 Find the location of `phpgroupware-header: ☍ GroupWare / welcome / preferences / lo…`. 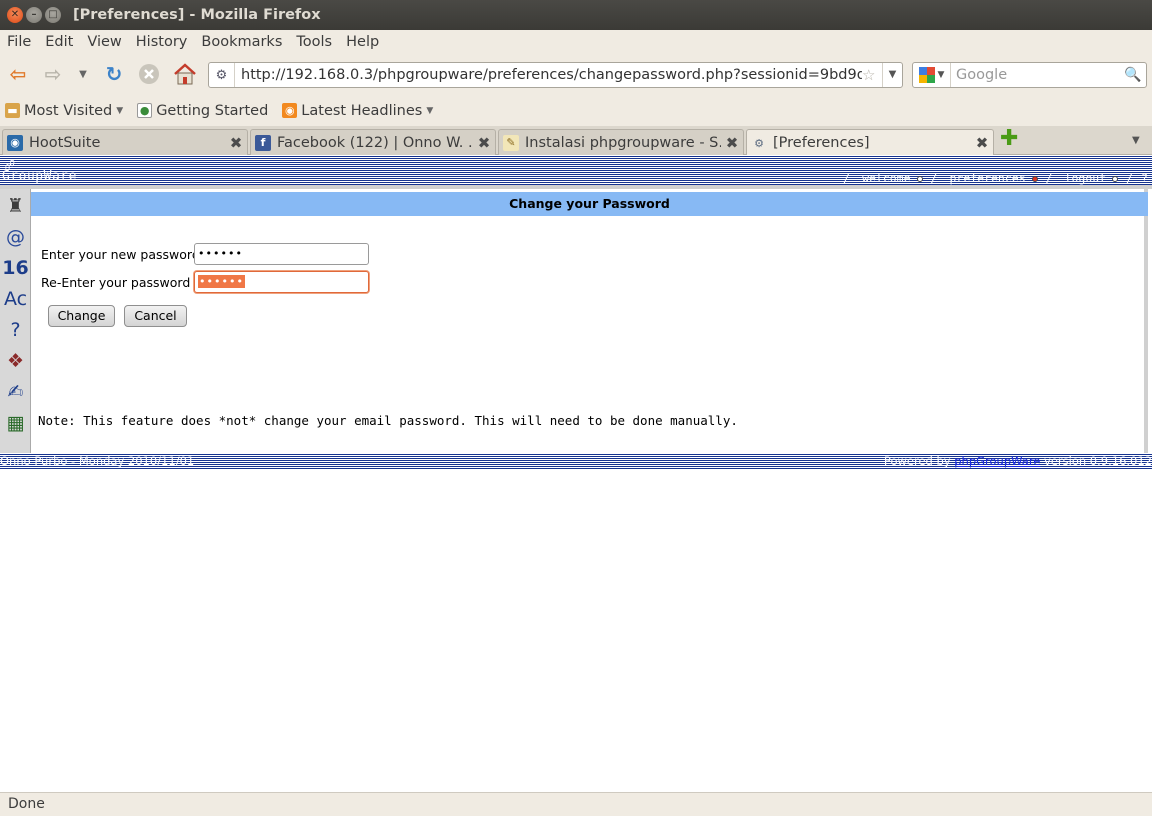

phpgroupware-header: ☍ GroupWare / welcome / preferences / lo… is located at coordinates (576, 172).